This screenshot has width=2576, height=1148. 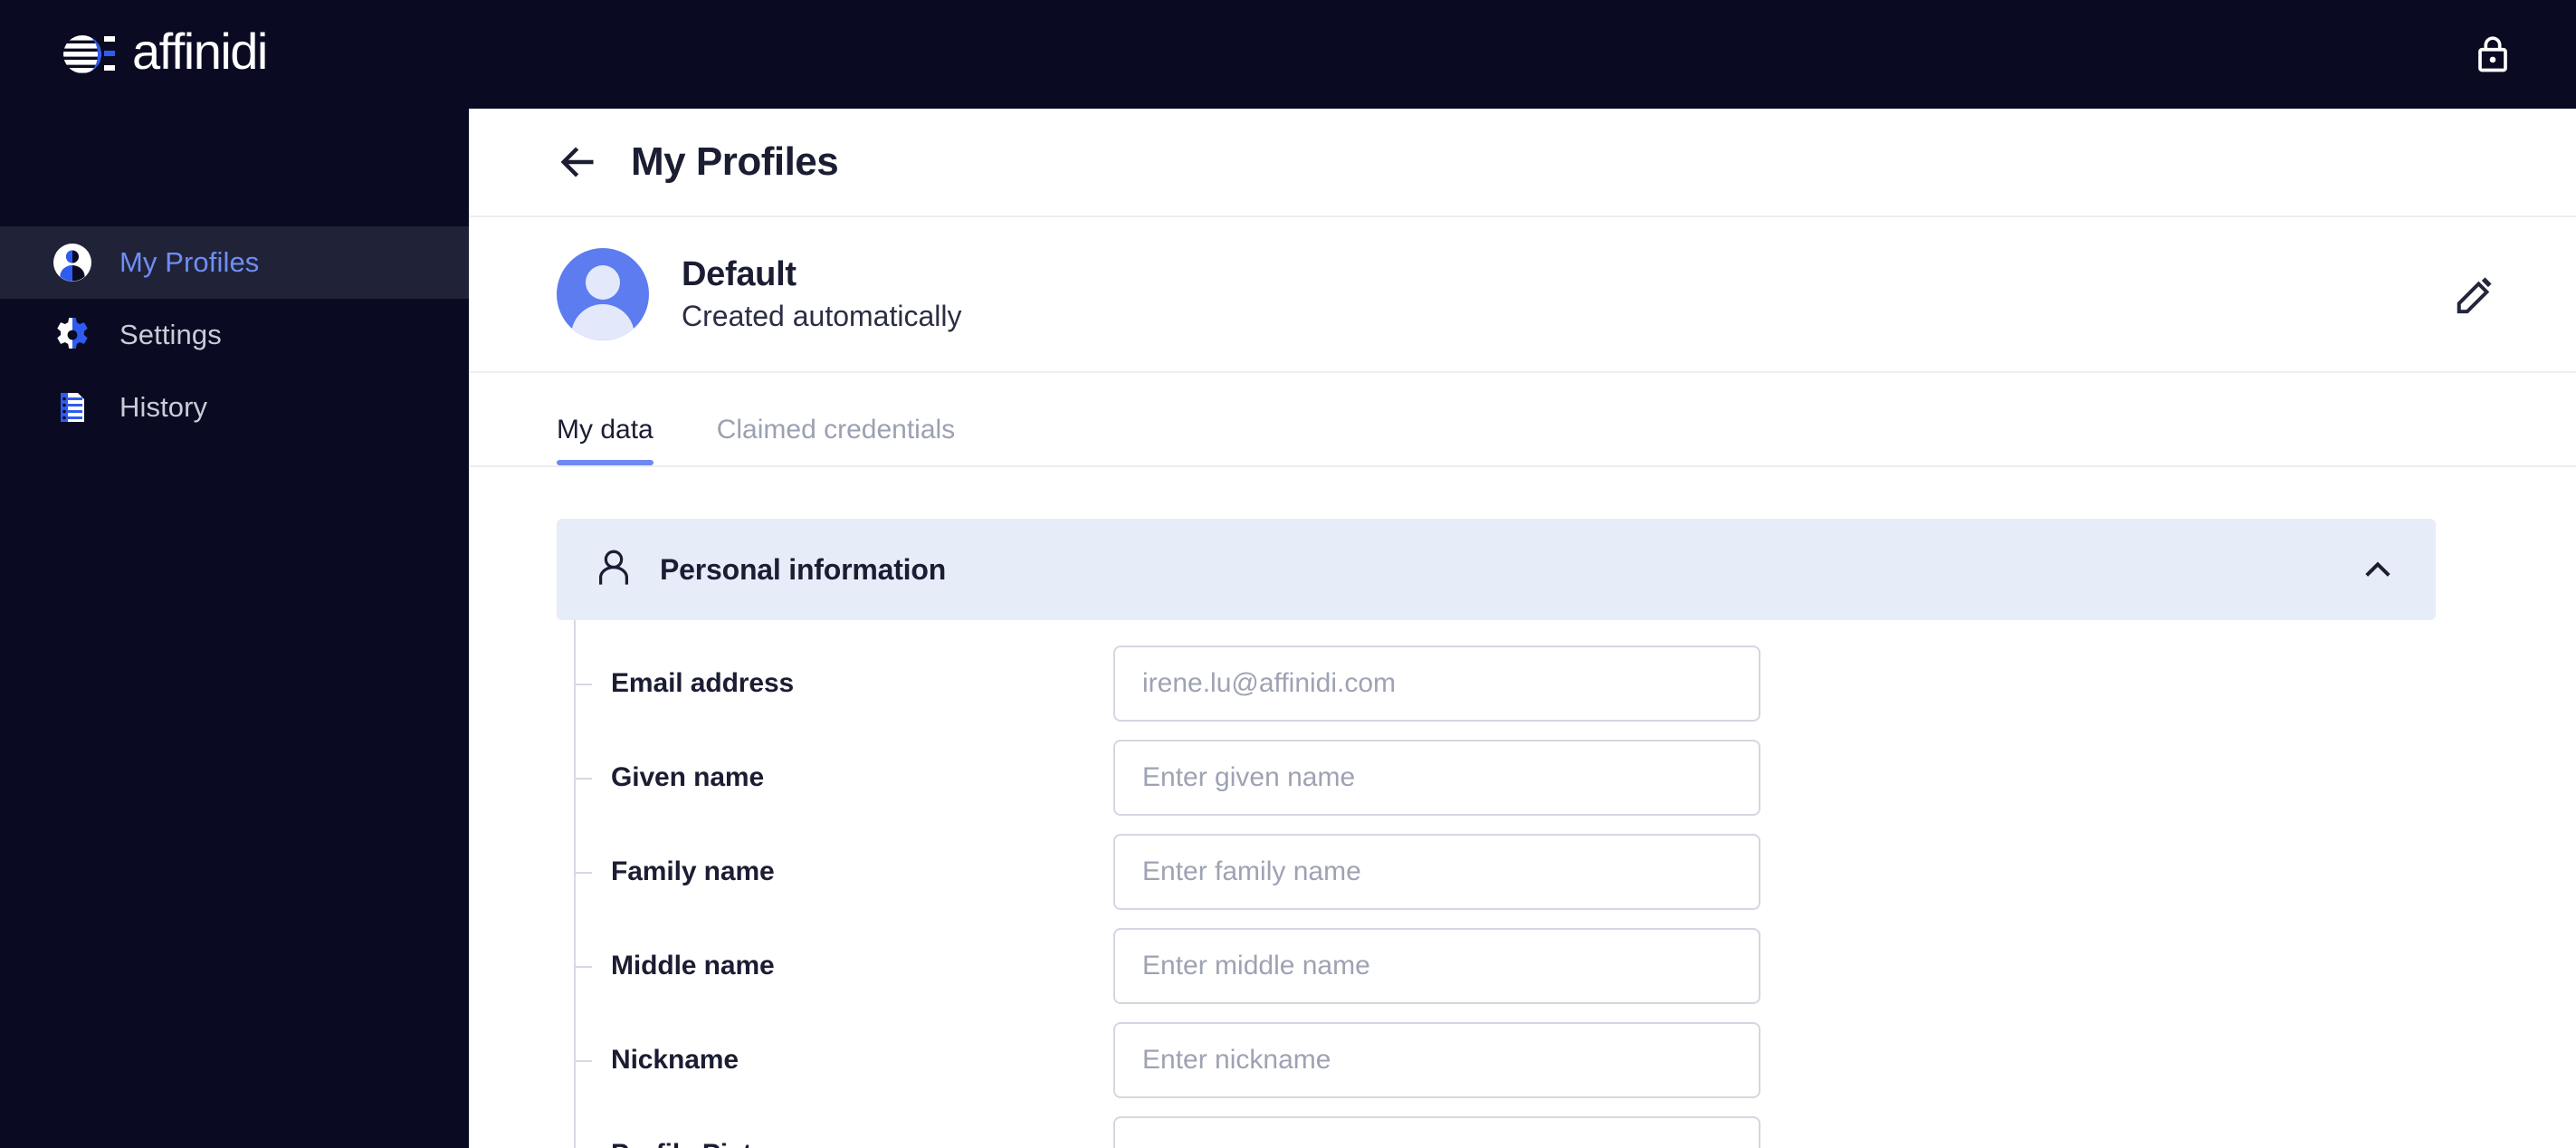 I want to click on page-header: My Profiles, so click(x=1522, y=163).